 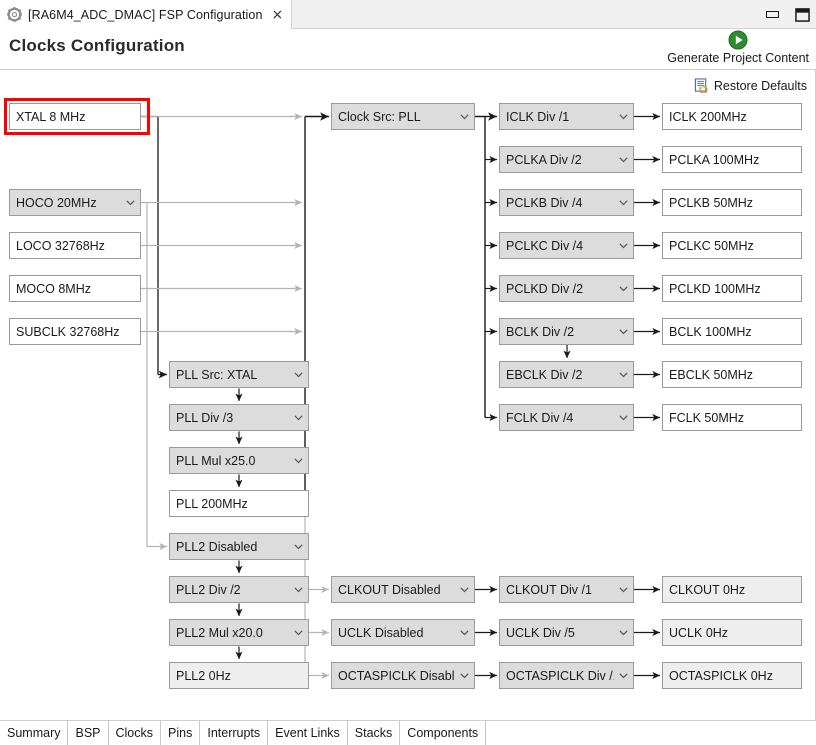 I want to click on pll2-out: PLL2 0Hz, so click(x=239, y=675).